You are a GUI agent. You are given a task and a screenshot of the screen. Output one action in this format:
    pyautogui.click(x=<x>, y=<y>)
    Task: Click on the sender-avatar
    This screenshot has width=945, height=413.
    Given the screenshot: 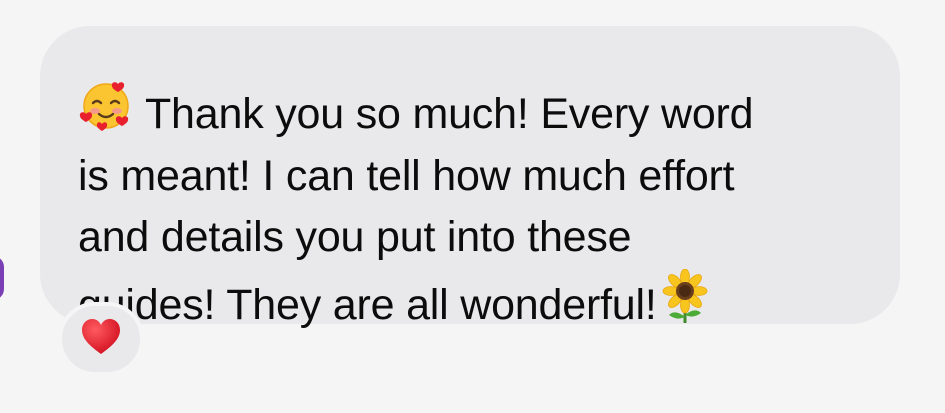 What is the action you would take?
    pyautogui.click(x=2, y=278)
    